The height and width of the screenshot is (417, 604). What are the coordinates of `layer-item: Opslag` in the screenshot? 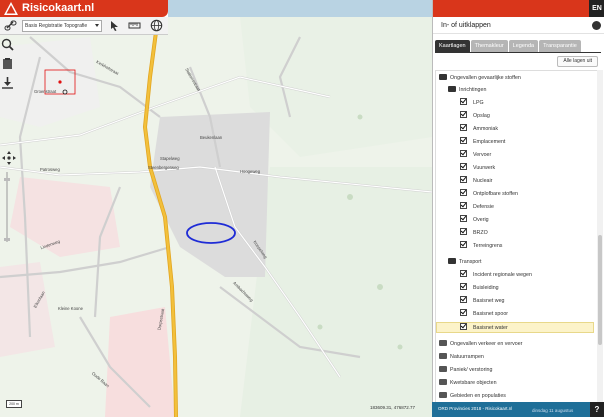 It's located at (475, 116).